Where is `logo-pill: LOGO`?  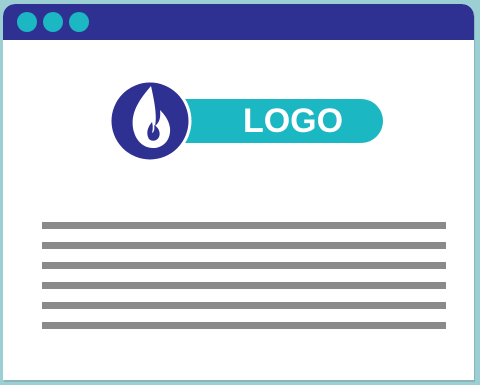 logo-pill: LOGO is located at coordinates (273, 121).